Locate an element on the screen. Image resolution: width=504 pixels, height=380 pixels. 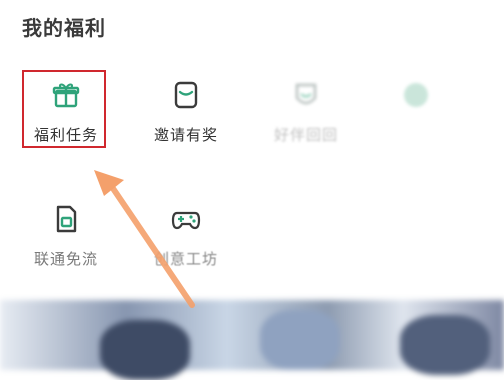
pointer-arrow is located at coordinates (144, 239).